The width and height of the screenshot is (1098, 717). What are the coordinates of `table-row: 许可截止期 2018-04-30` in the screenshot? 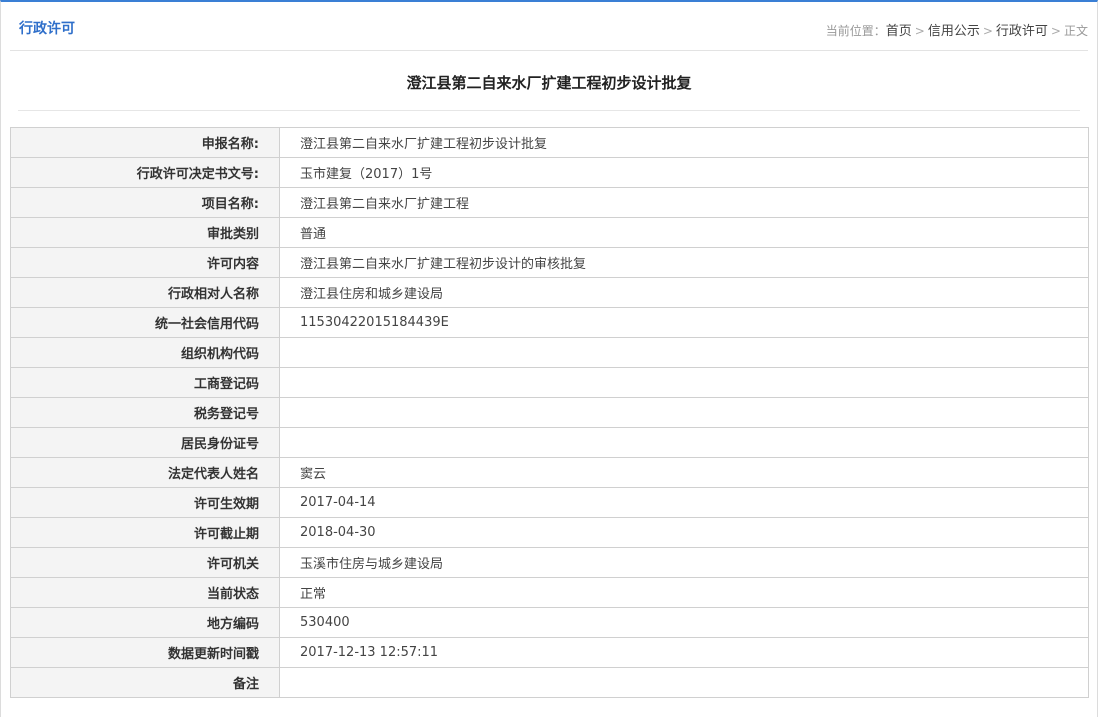 It's located at (549, 532).